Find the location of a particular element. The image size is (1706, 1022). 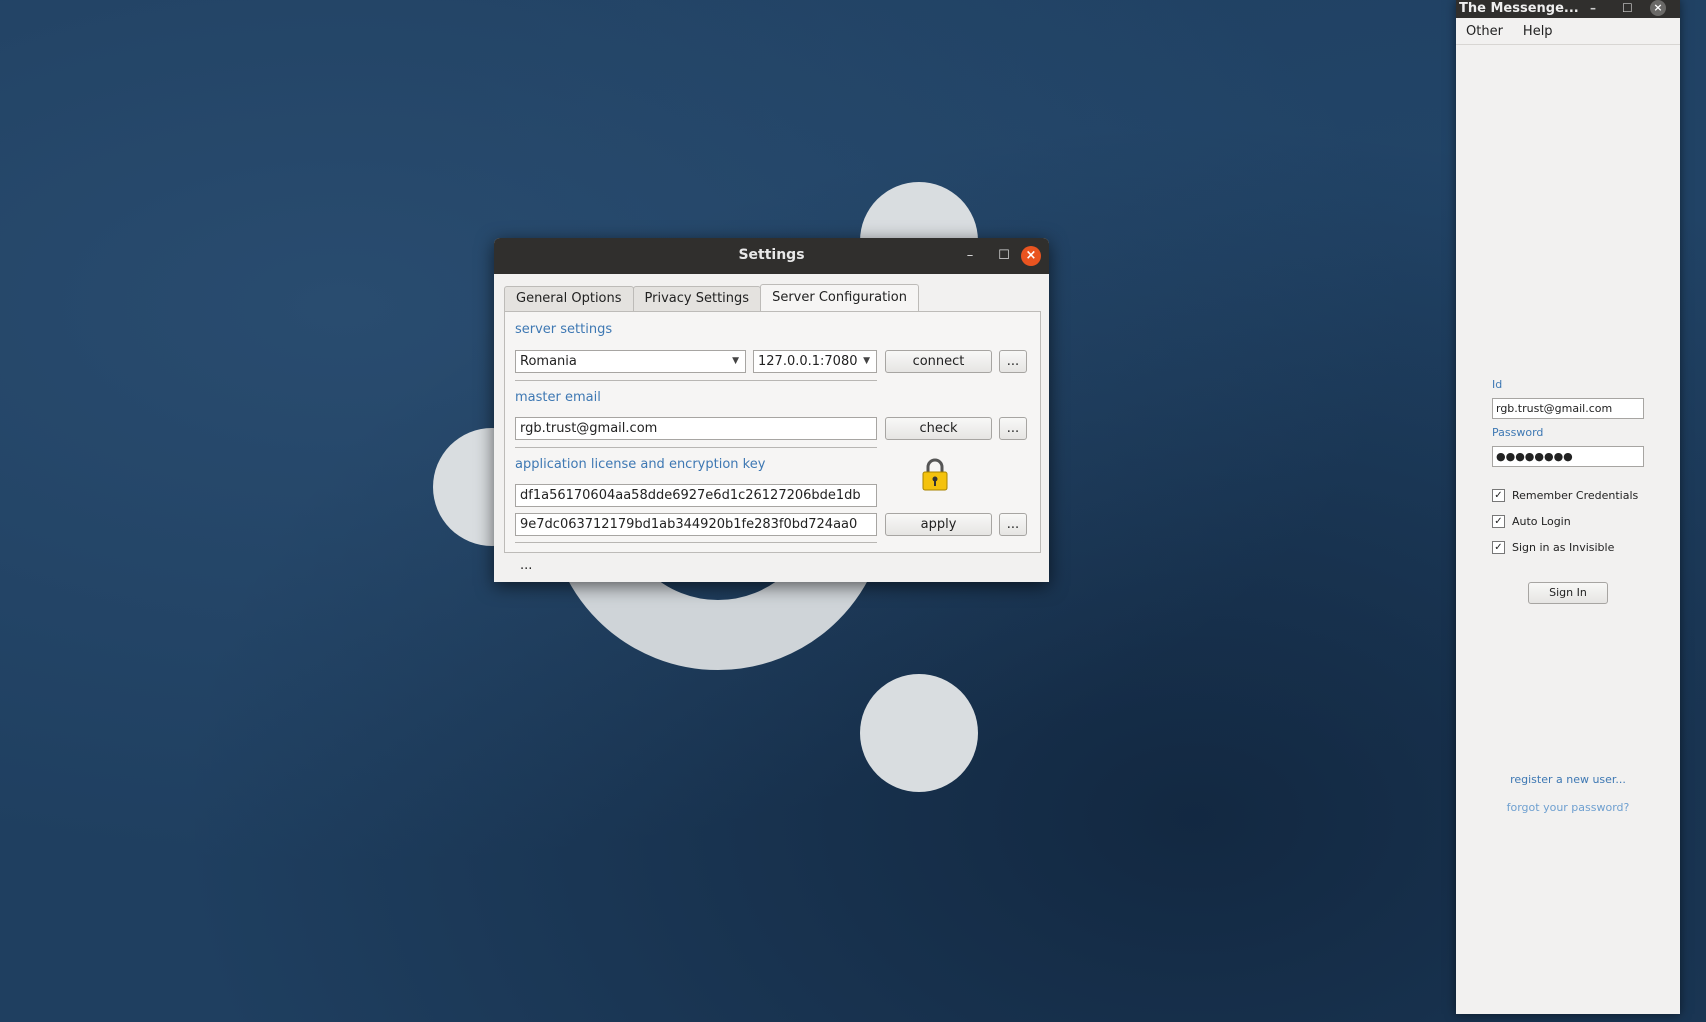

server-select: 127.0.0.1:7080 ▼ is located at coordinates (815, 361).